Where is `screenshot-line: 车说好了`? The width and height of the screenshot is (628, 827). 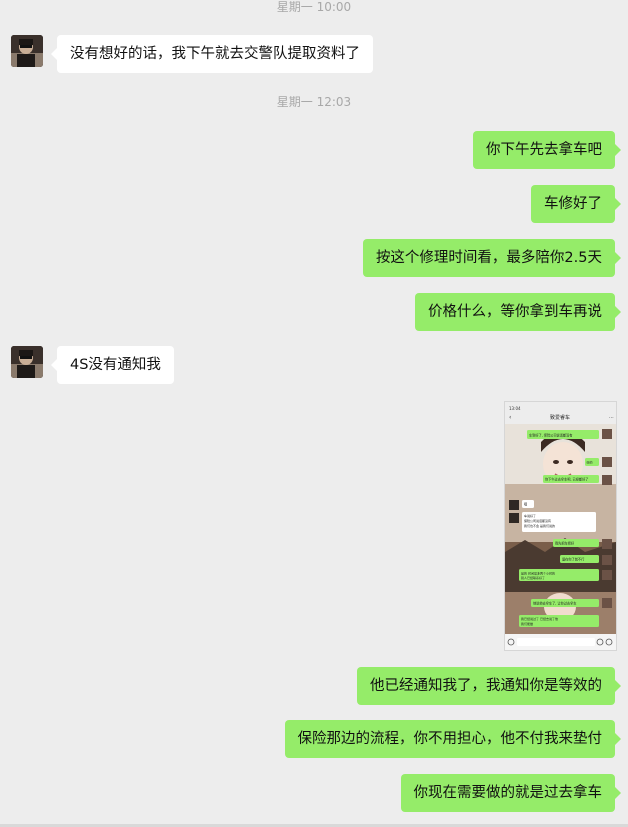 screenshot-line: 车说好了 is located at coordinates (530, 515).